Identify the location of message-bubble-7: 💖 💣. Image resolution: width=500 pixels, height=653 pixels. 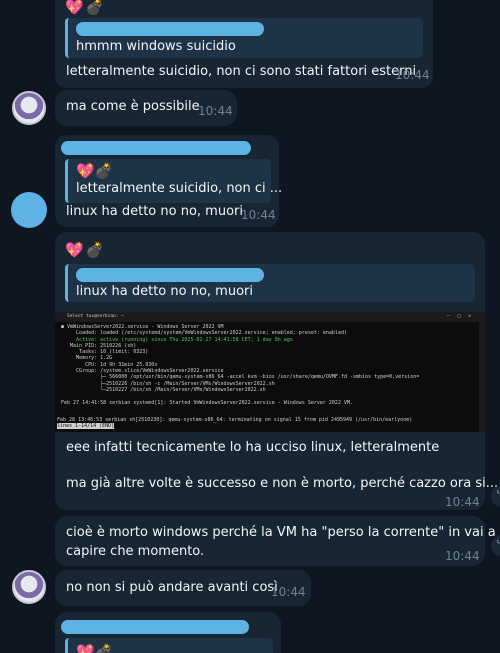
(168, 632).